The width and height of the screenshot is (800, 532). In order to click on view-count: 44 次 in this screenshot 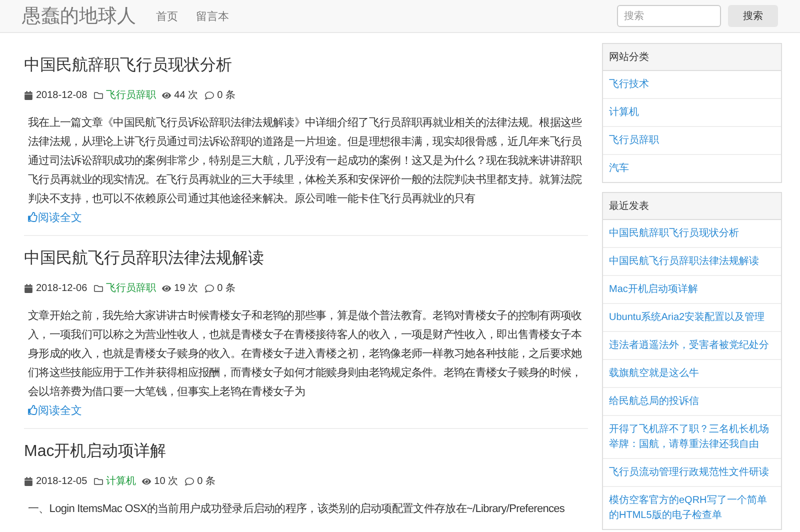, I will do `click(186, 95)`.